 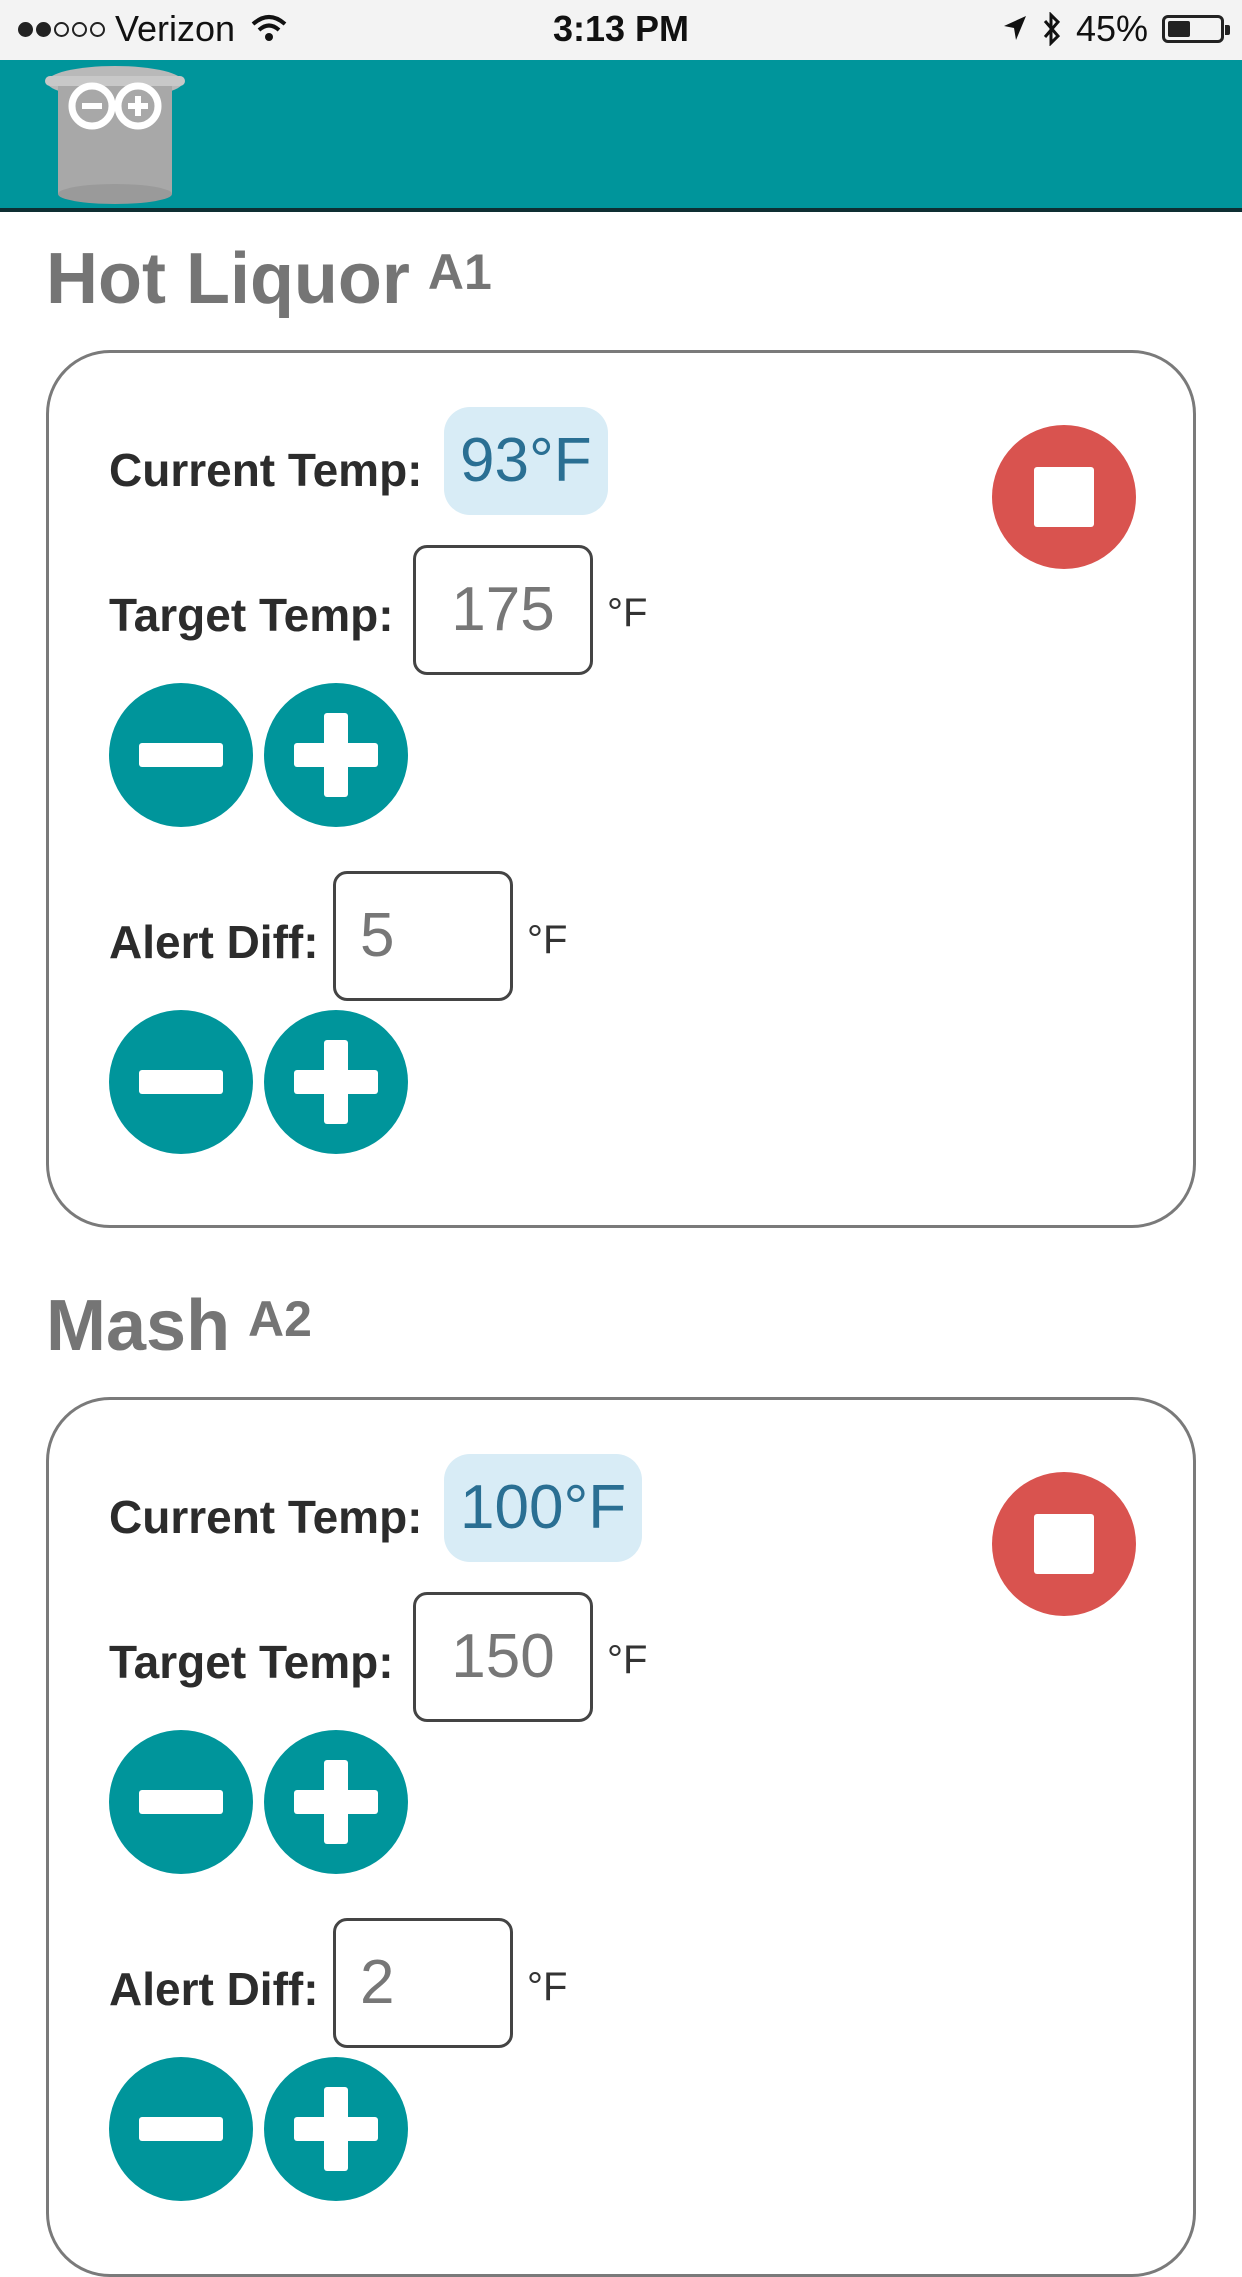 I want to click on section-title-mash: Mash A2, so click(x=179, y=1326).